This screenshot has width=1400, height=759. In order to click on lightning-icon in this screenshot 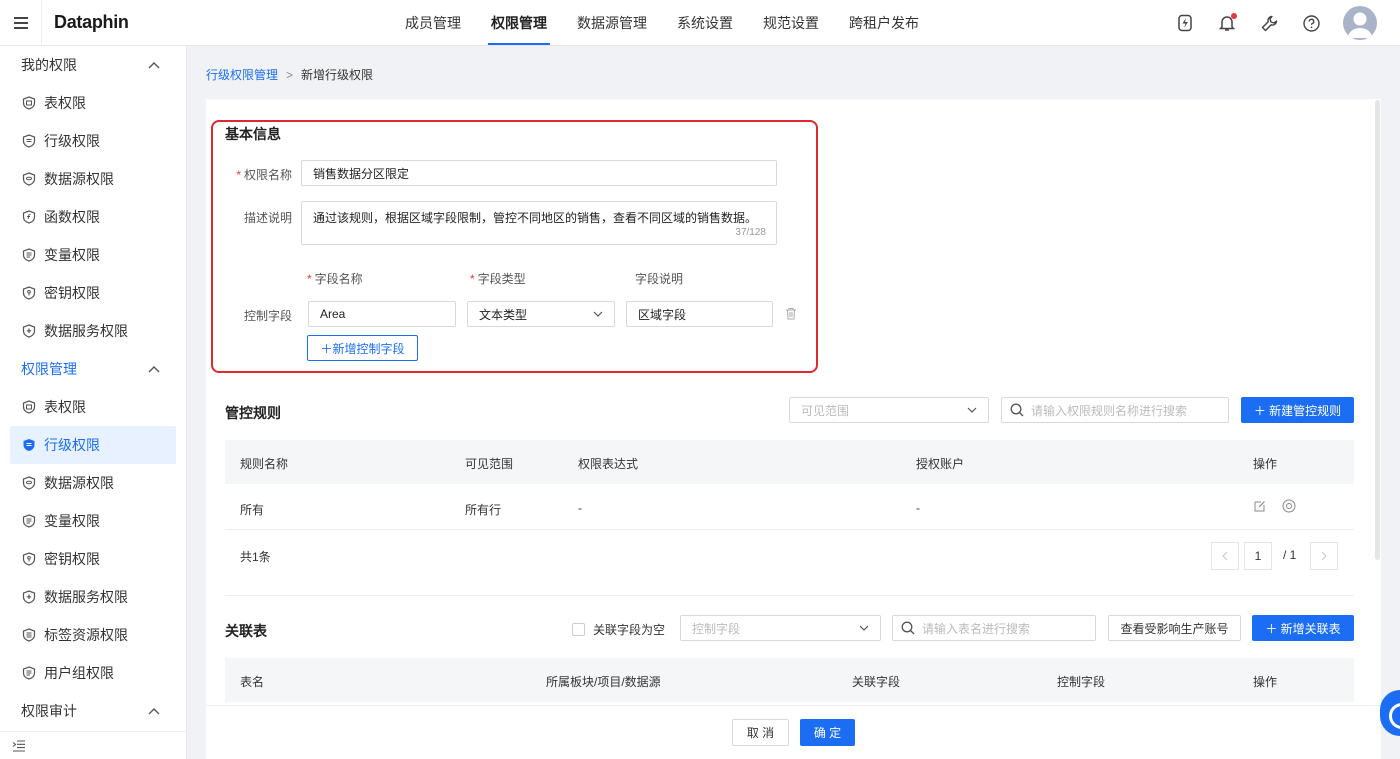, I will do `click(1185, 23)`.